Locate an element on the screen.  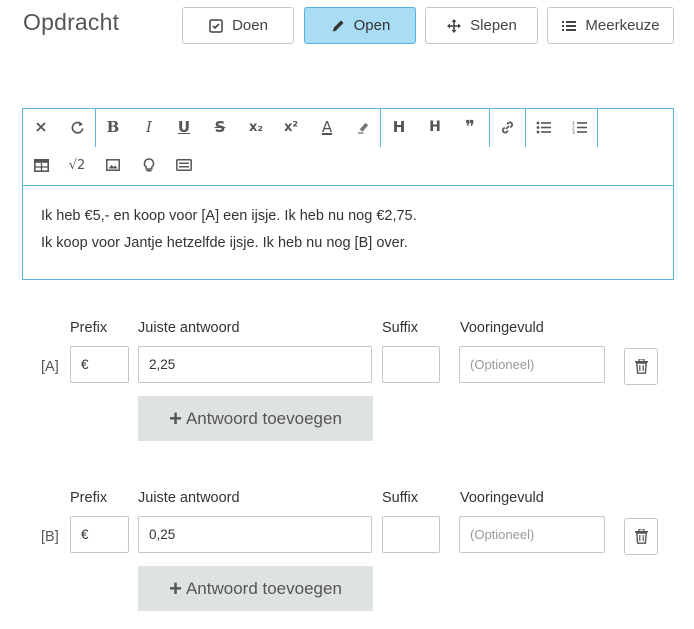
subscript-icon: x₂ is located at coordinates (256, 127).